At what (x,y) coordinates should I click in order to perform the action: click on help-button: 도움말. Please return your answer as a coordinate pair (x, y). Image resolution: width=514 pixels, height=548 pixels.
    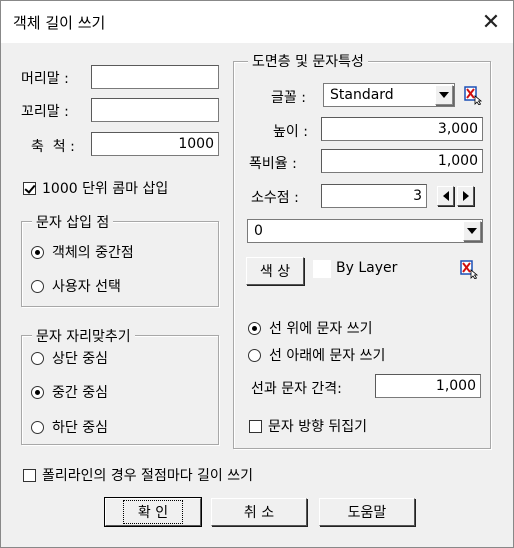
    Looking at the image, I should click on (367, 512).